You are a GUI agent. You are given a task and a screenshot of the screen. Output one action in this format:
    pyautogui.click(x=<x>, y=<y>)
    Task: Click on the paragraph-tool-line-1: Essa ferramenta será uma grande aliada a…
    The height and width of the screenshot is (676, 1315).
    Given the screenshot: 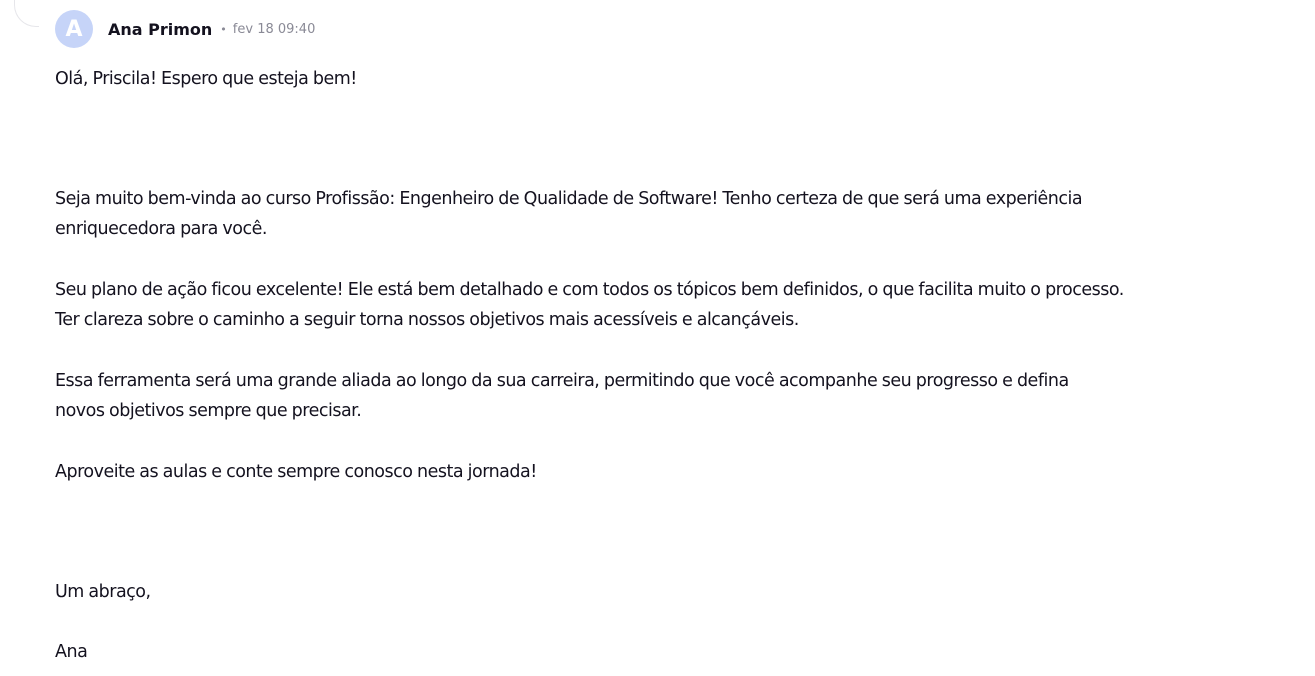 What is the action you would take?
    pyautogui.click(x=562, y=381)
    